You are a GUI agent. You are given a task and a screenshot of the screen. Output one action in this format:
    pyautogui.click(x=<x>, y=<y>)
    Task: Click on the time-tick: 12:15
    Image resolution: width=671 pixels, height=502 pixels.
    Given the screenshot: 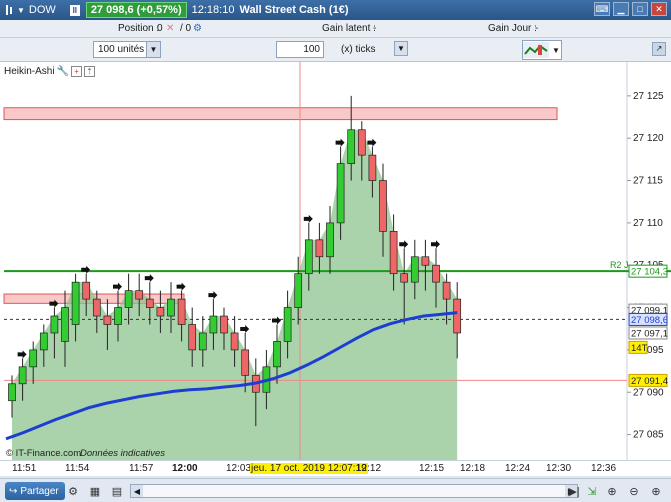 What is the action you would take?
    pyautogui.click(x=432, y=468)
    